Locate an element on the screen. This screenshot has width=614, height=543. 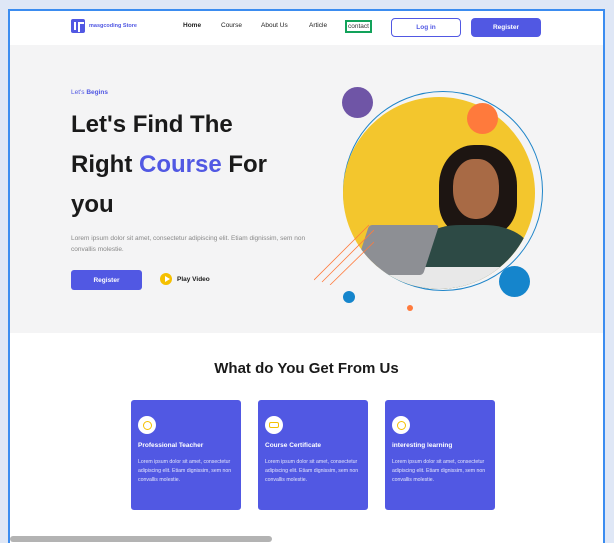
benefits-heading: What do You Get From Us is located at coordinates (306, 368).